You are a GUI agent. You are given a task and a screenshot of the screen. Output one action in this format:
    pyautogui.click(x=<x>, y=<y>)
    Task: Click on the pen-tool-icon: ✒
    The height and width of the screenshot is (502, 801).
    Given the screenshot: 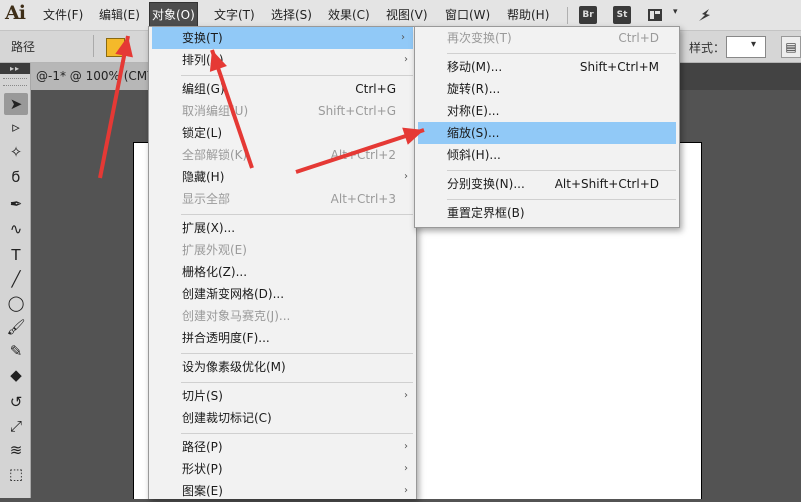 What is the action you would take?
    pyautogui.click(x=16, y=204)
    